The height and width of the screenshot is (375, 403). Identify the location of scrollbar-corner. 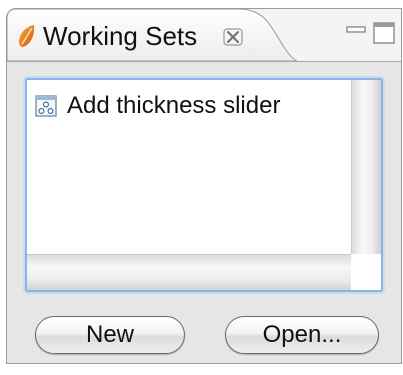
(366, 272).